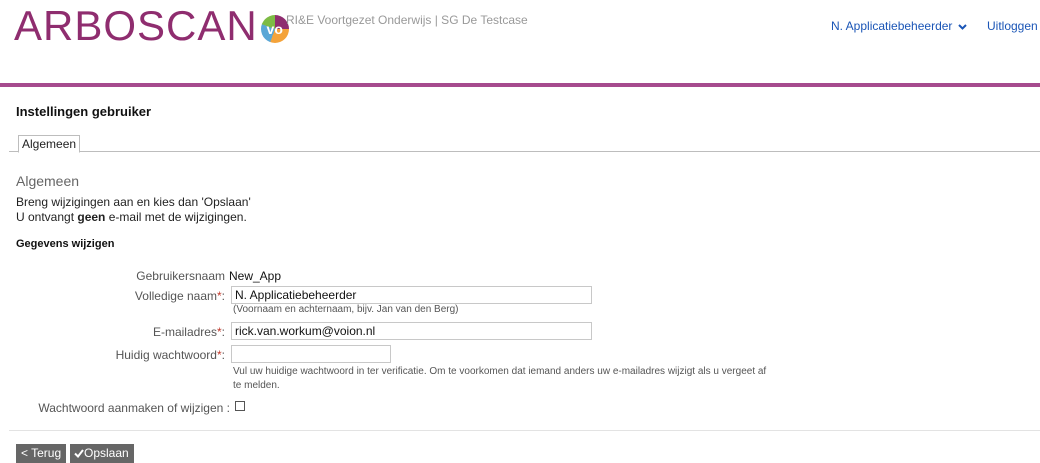 The image size is (1040, 463). What do you see at coordinates (49, 144) in the screenshot?
I see `tab-algemeen: Algemeen` at bounding box center [49, 144].